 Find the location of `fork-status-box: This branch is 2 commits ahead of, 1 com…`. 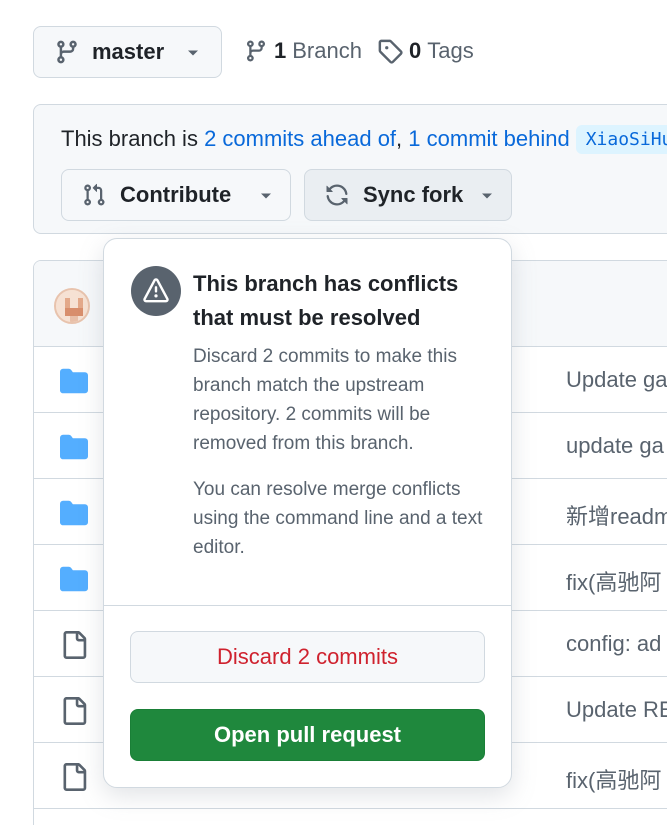

fork-status-box: This branch is 2 commits ahead of, 1 com… is located at coordinates (350, 169).